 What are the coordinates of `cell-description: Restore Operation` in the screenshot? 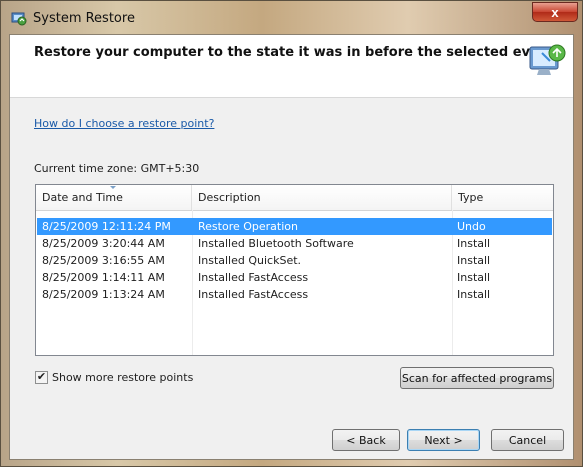 It's located at (248, 226).